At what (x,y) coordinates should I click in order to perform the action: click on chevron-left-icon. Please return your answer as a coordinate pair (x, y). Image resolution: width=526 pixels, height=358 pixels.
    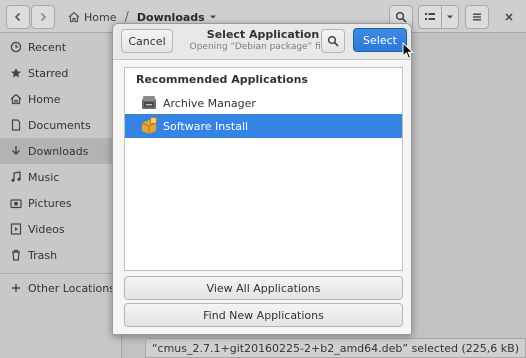
    Looking at the image, I should click on (17, 17).